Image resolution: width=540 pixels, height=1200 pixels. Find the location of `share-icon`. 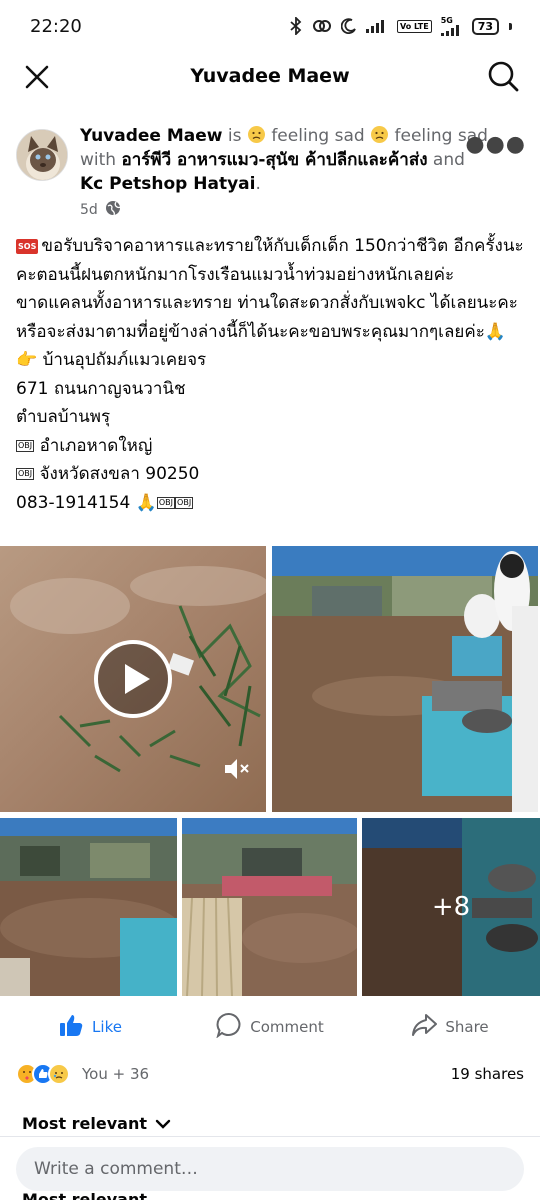

share-icon is located at coordinates (424, 1027).